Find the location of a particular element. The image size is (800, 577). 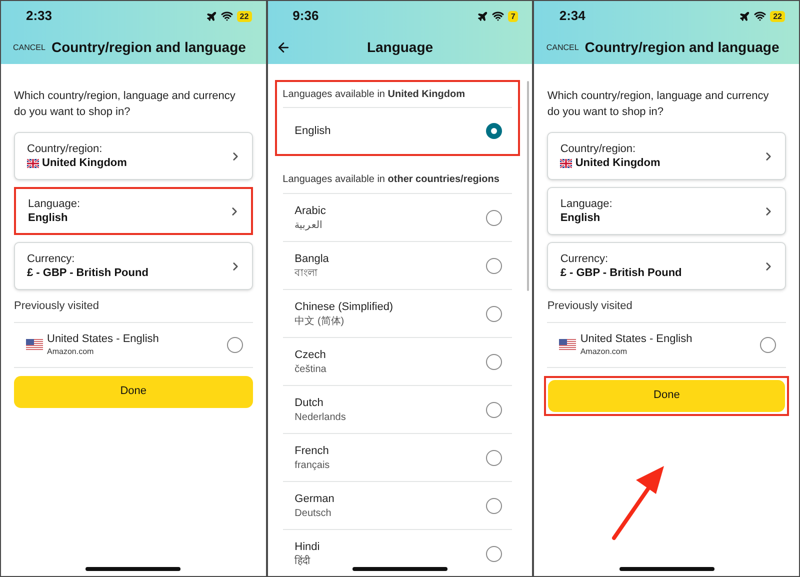

language-row: Chinese (Simplified) 中文 (简体) is located at coordinates (397, 314).